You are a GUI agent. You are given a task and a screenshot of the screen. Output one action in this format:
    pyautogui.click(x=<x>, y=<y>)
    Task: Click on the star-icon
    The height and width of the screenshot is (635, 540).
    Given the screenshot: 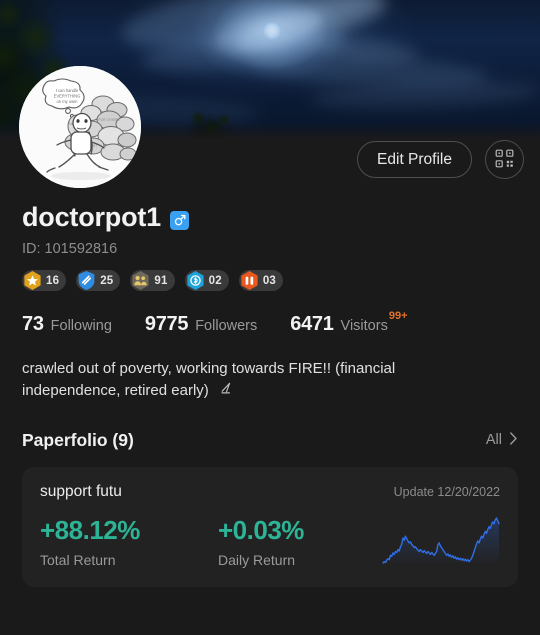 What is the action you would take?
    pyautogui.click(x=32, y=280)
    